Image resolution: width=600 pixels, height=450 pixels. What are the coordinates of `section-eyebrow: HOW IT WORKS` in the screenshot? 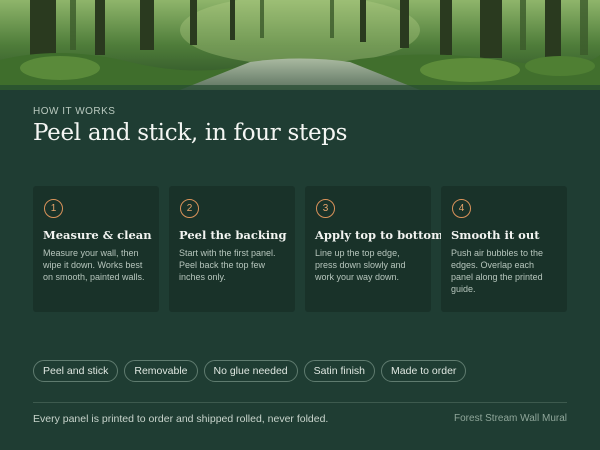 It's located at (74, 111).